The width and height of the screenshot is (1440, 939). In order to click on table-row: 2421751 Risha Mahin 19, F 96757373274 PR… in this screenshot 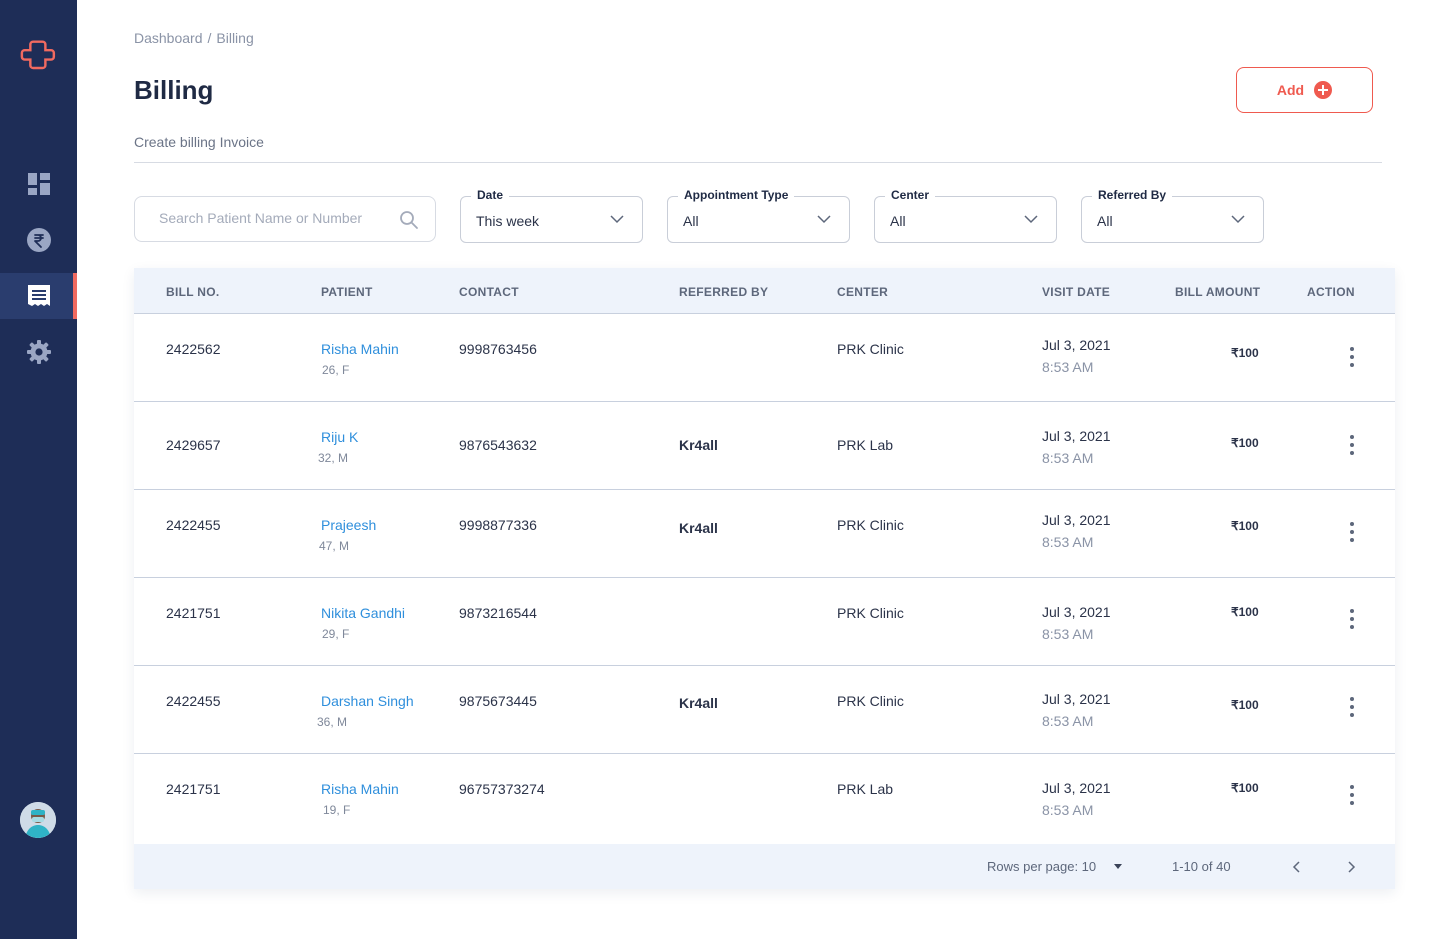, I will do `click(764, 798)`.